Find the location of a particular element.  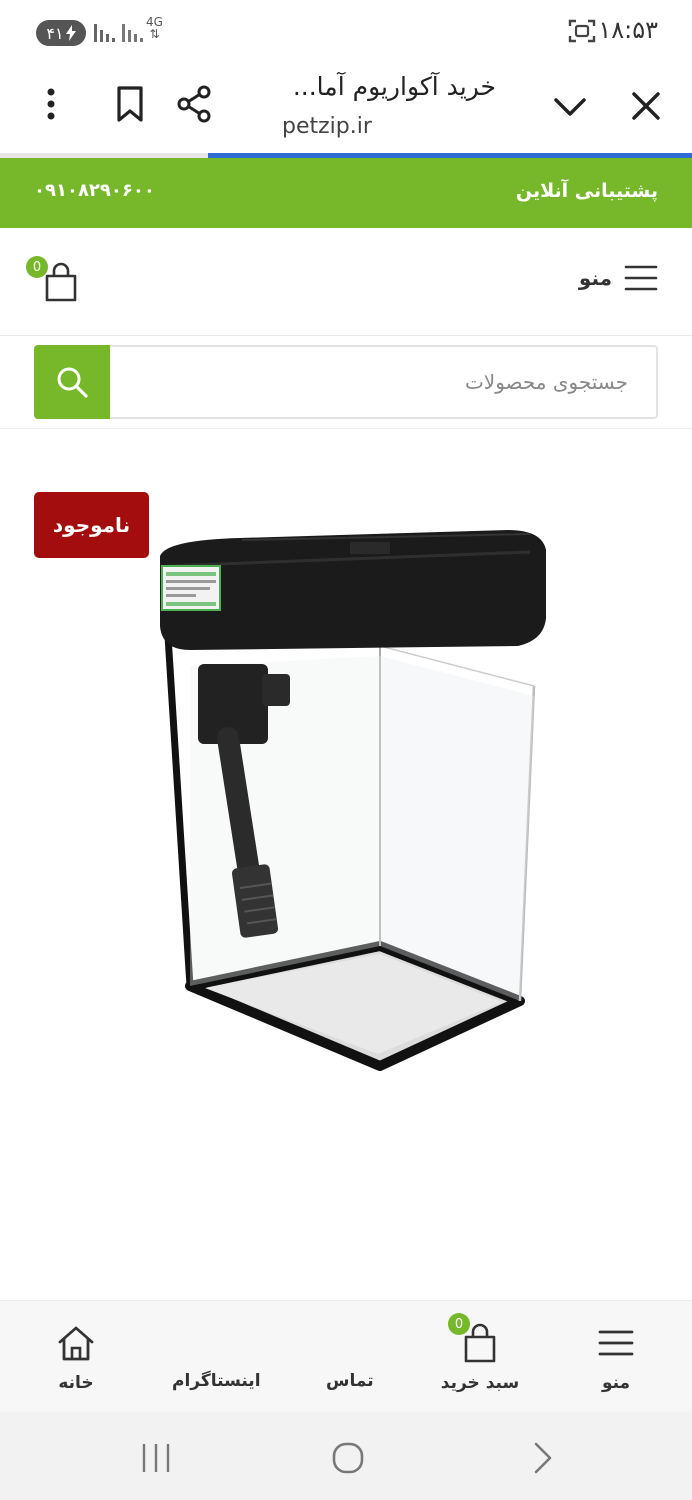

chevron-down-icon is located at coordinates (570, 106).